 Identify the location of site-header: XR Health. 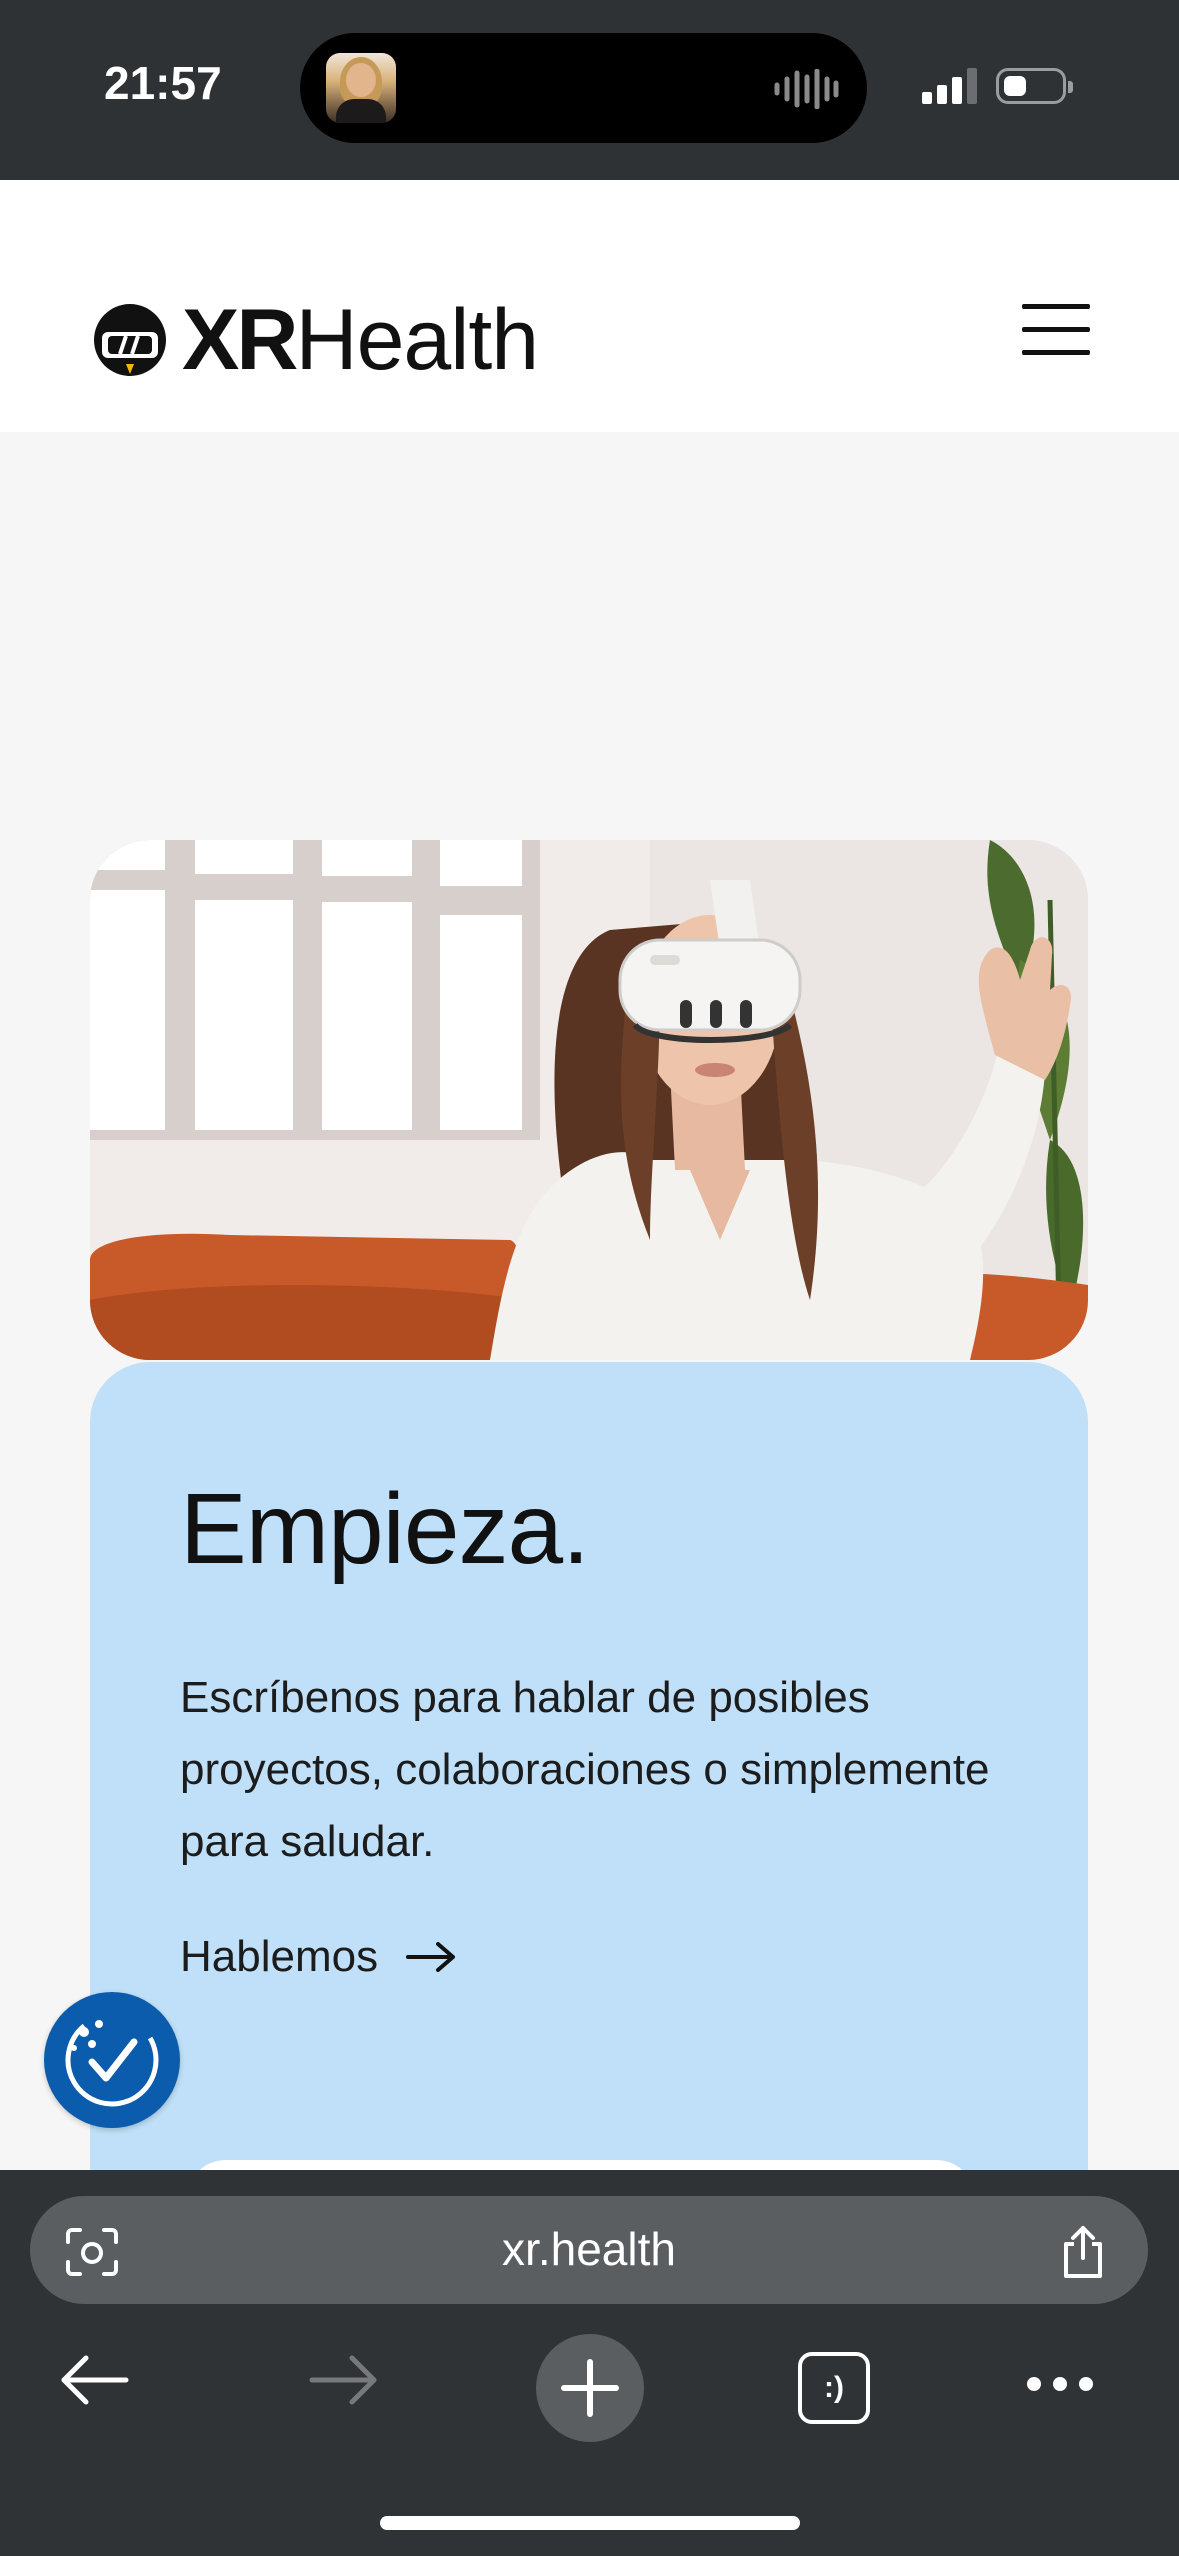
(589, 306).